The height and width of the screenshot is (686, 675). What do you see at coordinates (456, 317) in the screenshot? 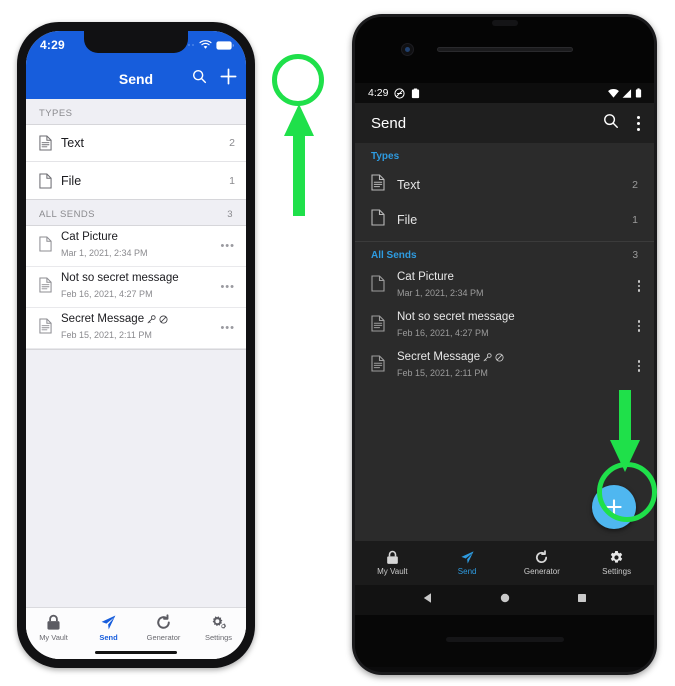
I see `android-send-title-text: Not so secret message` at bounding box center [456, 317].